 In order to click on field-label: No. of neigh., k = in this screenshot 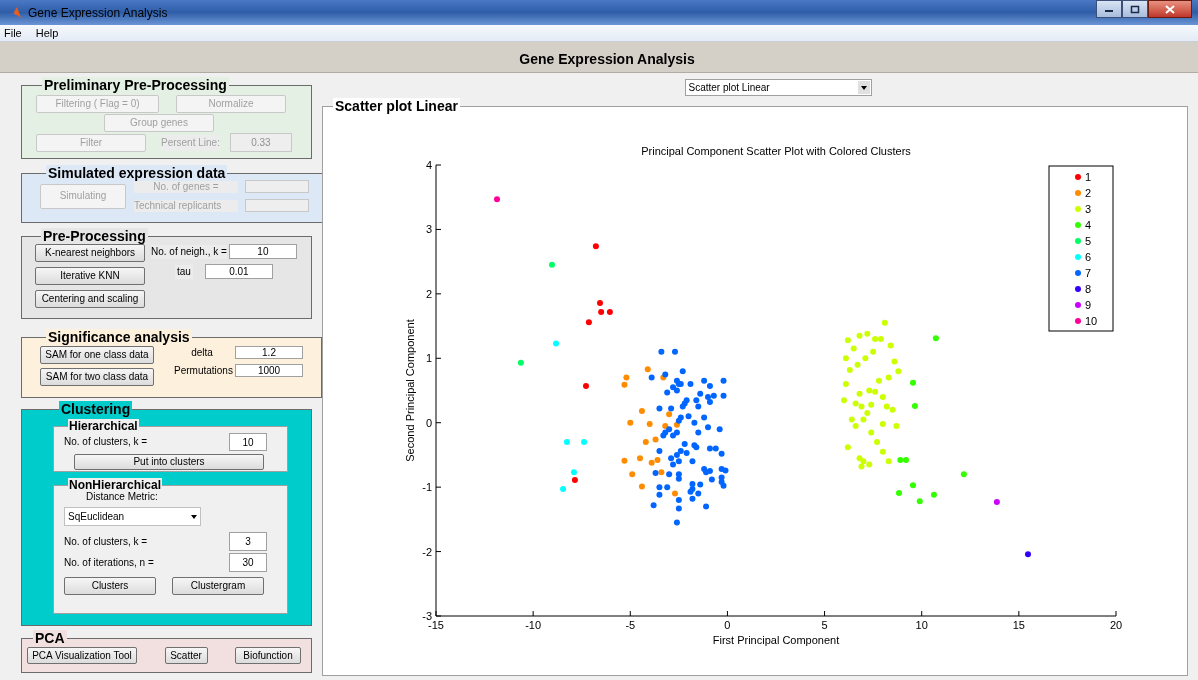, I will do `click(189, 251)`.